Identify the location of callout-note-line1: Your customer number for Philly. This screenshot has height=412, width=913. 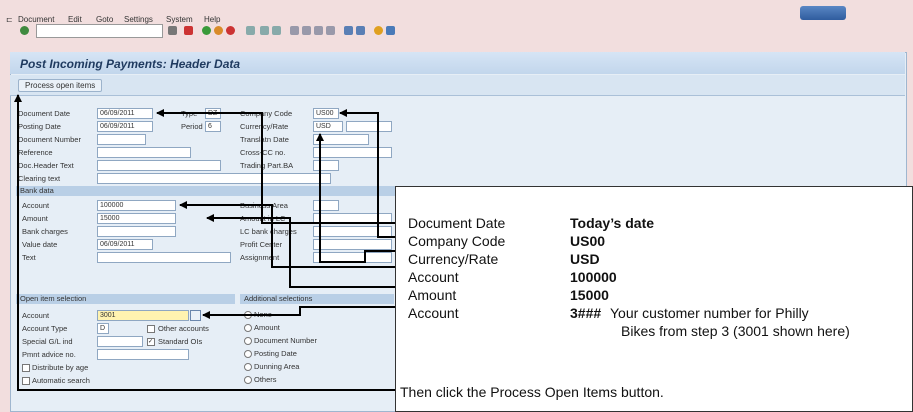
(709, 313).